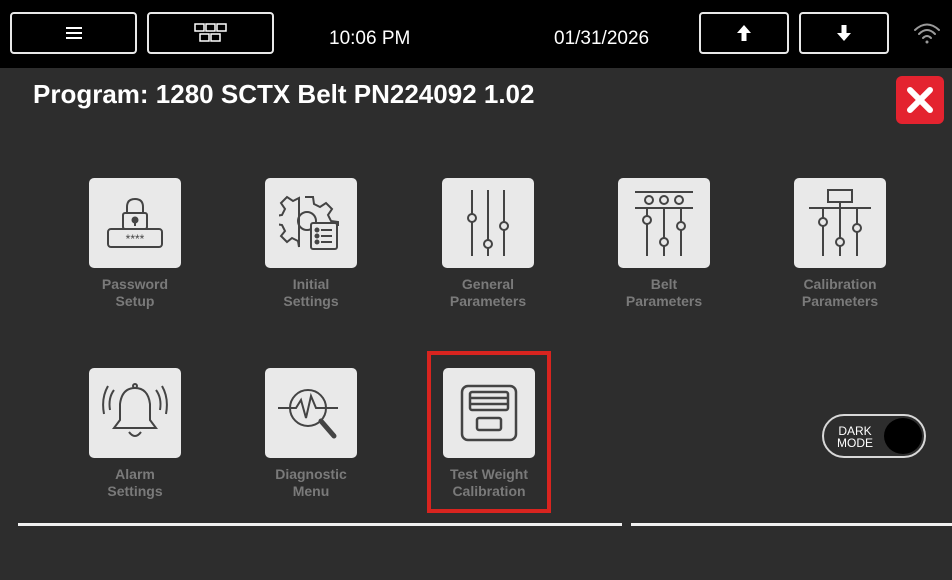 This screenshot has width=952, height=580. I want to click on tile-label-line1: Initial, so click(311, 284).